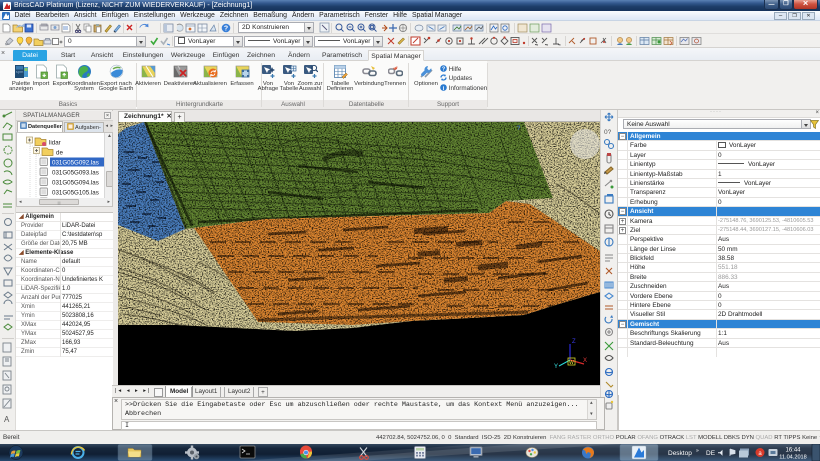  What do you see at coordinates (574, 342) in the screenshot?
I see `svg-text: Z` at bounding box center [574, 342].